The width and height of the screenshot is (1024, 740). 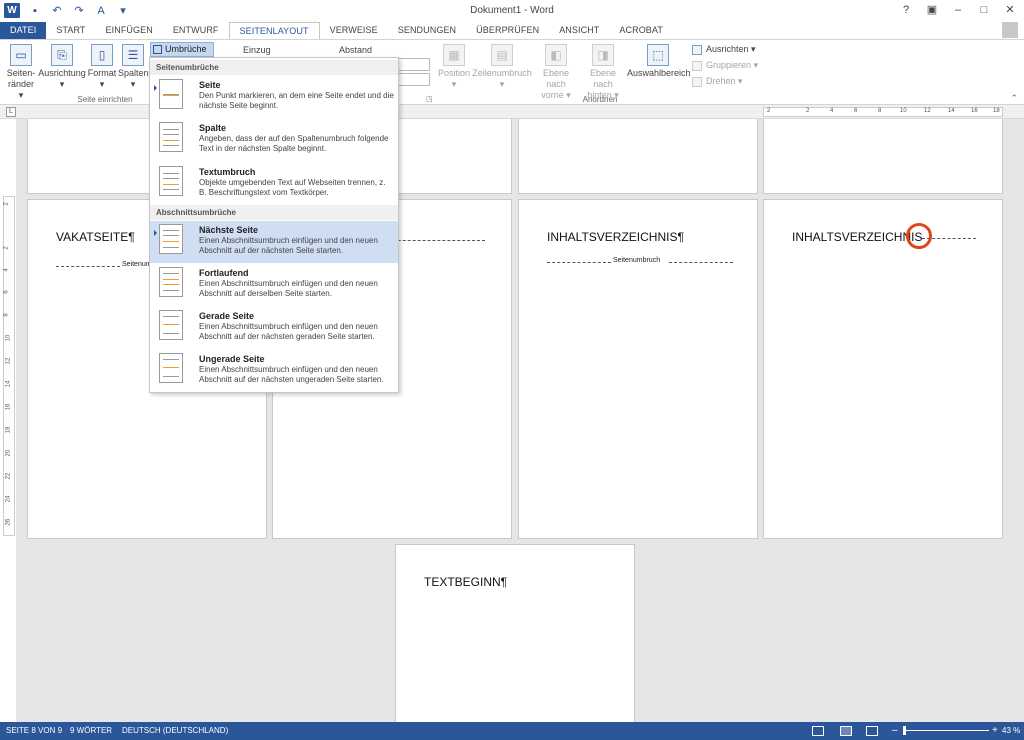 I want to click on print-layout-icon, so click(x=846, y=731).